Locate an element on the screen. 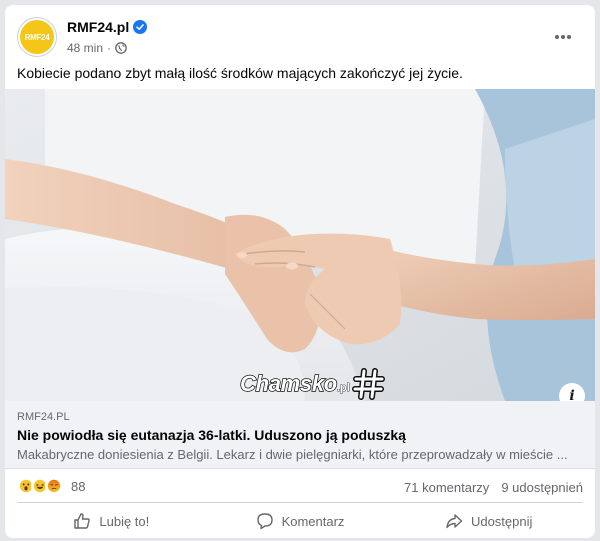 This screenshot has height=541, width=600. post-time-link: 48 min is located at coordinates (85, 48).